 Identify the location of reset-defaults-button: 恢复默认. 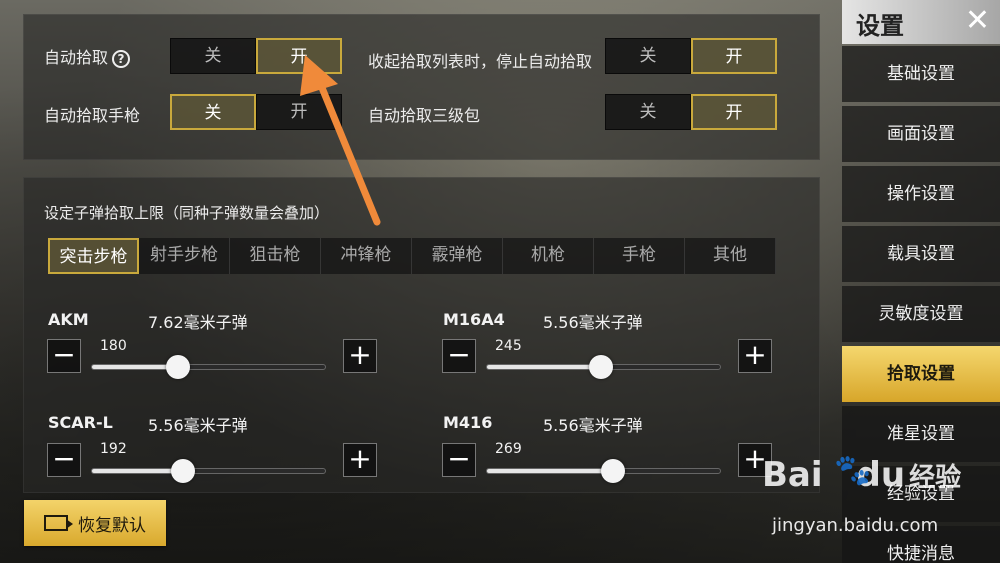
(95, 523).